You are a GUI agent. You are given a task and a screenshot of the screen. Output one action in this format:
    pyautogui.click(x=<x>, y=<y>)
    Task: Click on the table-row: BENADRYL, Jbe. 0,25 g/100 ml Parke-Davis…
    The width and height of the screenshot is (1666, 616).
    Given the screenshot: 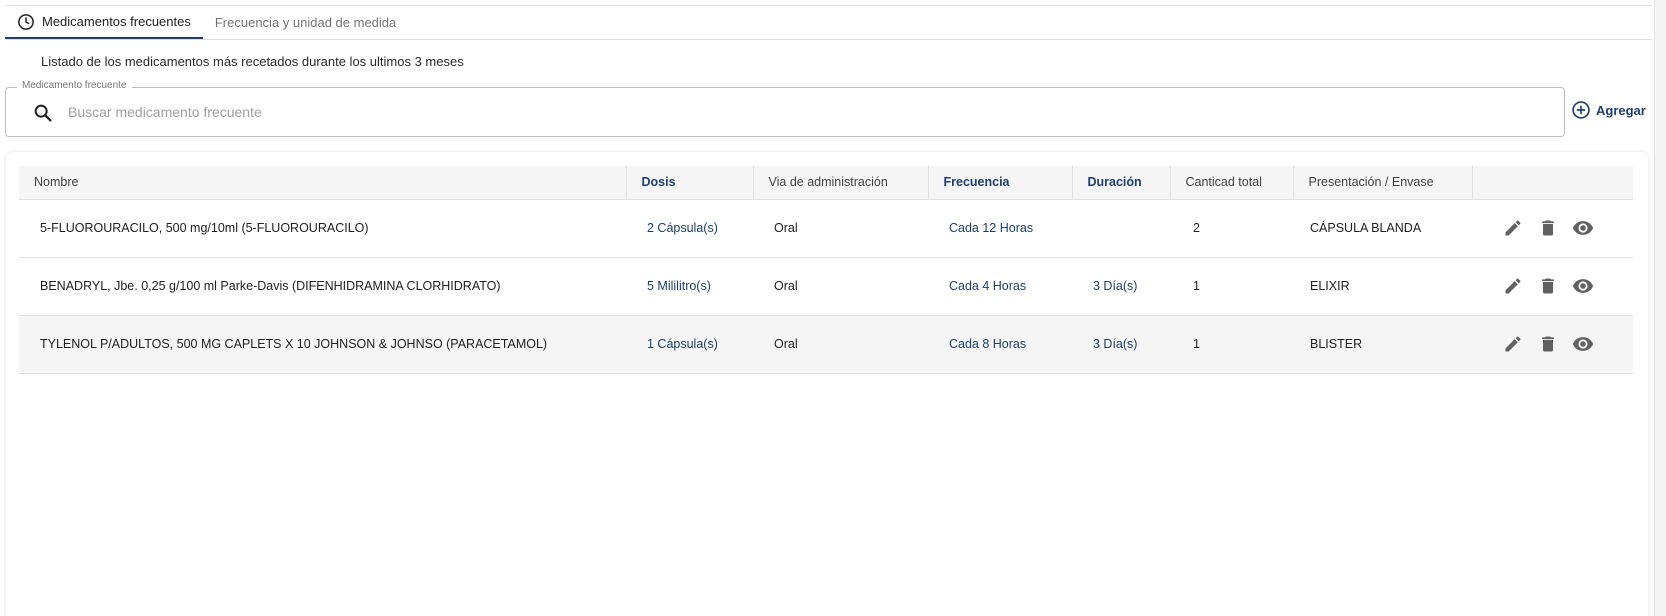 What is the action you would take?
    pyautogui.click(x=826, y=286)
    